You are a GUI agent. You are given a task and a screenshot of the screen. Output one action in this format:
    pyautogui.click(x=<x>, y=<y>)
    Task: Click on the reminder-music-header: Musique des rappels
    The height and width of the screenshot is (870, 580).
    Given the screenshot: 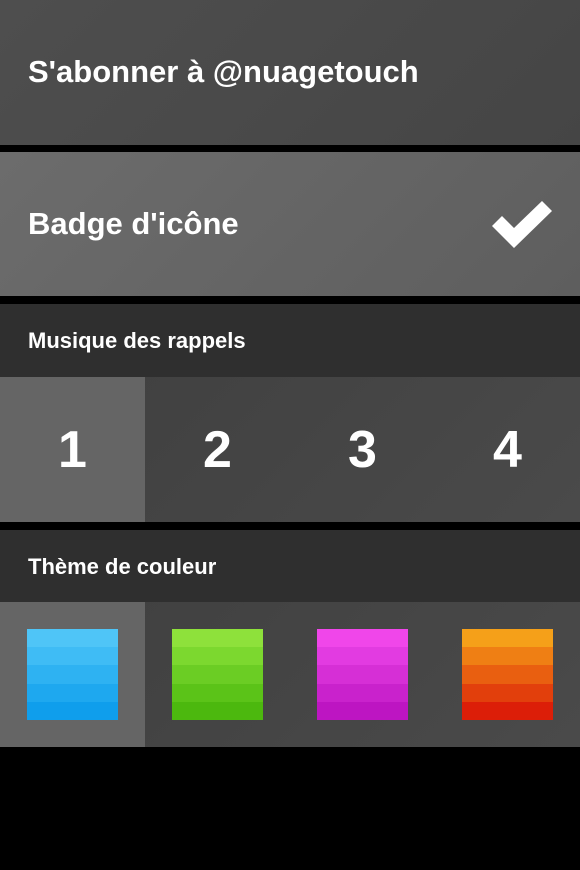 What is the action you would take?
    pyautogui.click(x=290, y=340)
    